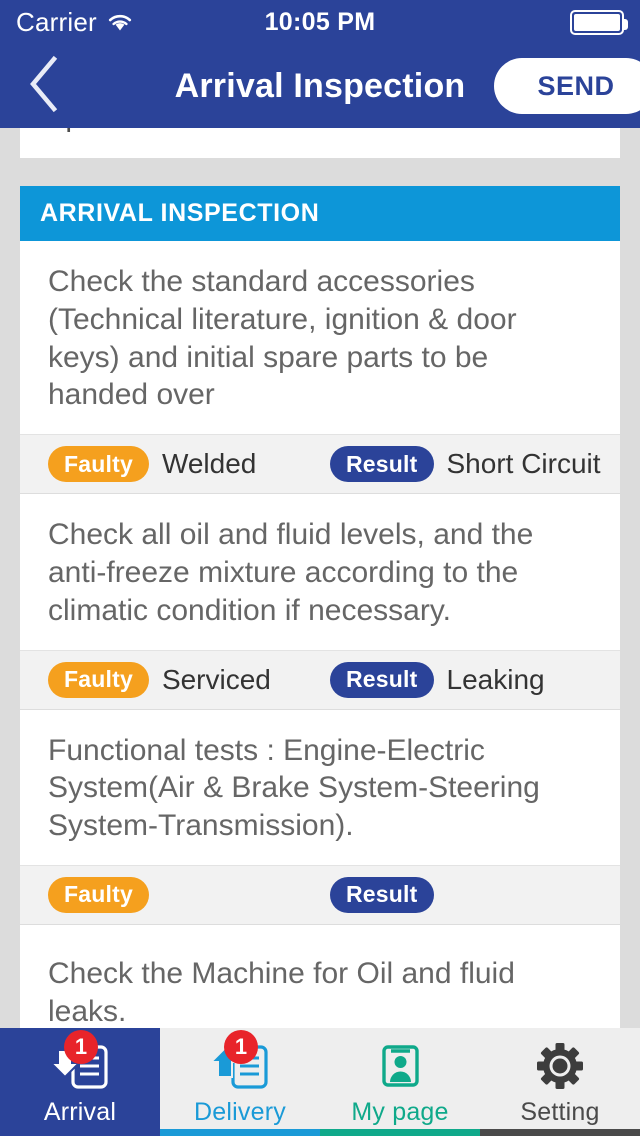  Describe the element at coordinates (240, 1111) in the screenshot. I see `tab-delivery-label: Delivery` at that location.